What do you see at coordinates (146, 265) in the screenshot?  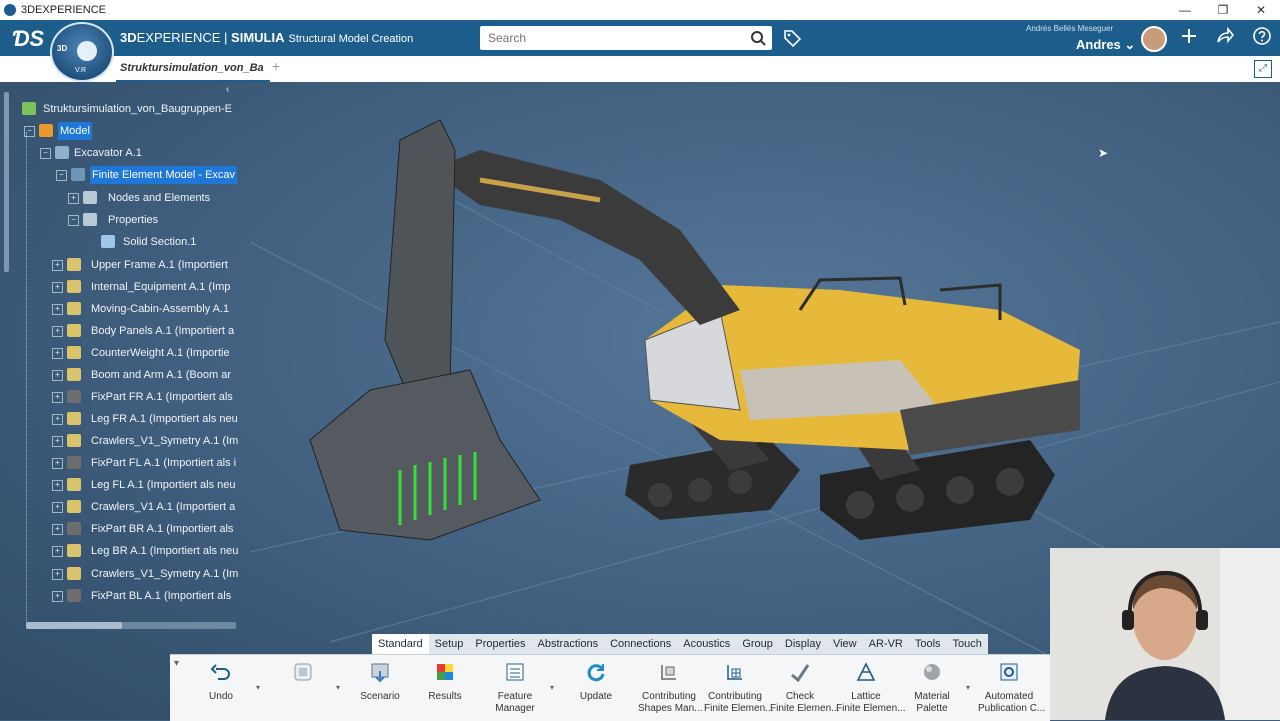 I see `tree-item-part: + Upper Frame A.1 (Importiert` at bounding box center [146, 265].